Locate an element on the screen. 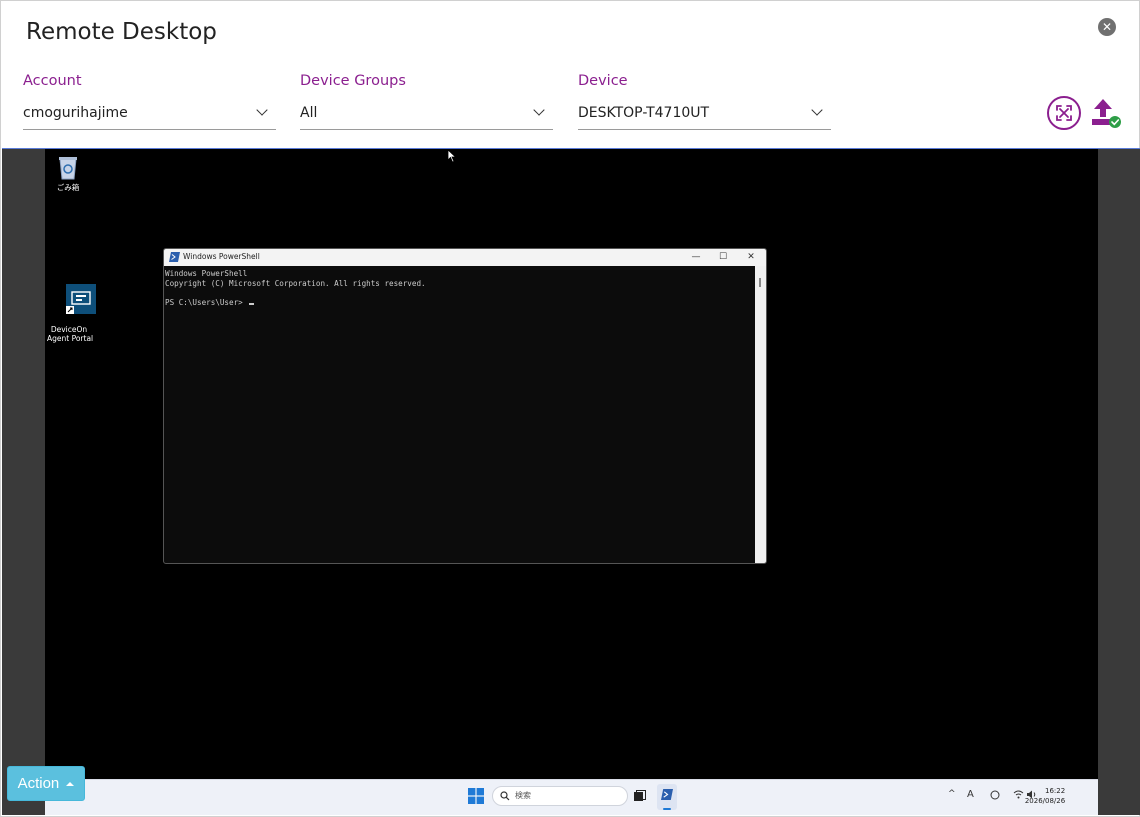 This screenshot has width=1140, height=817. clock-date: 2026/08/26 is located at coordinates (1045, 801).